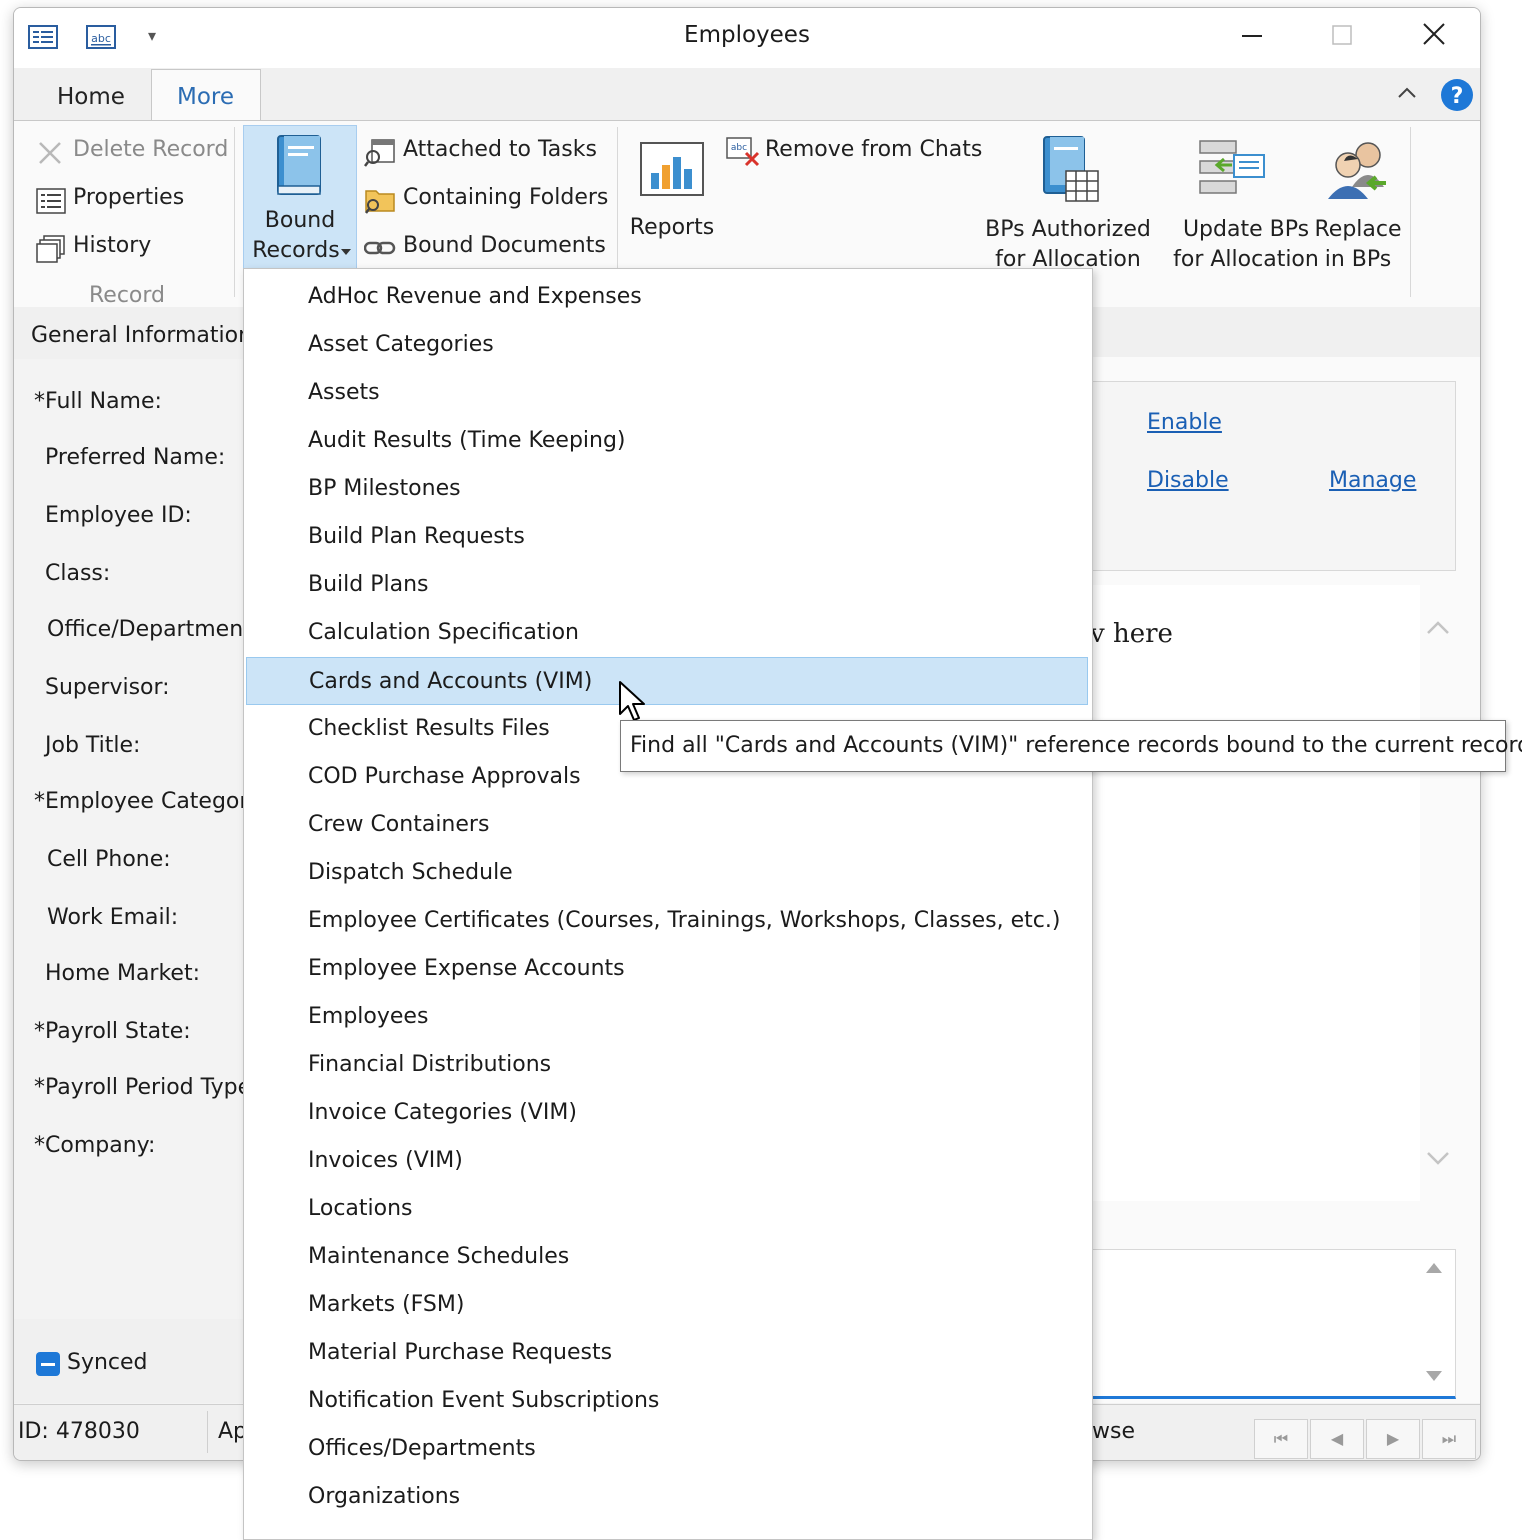 The height and width of the screenshot is (1540, 1522). What do you see at coordinates (1184, 422) in the screenshot?
I see `enable-link: Enable` at bounding box center [1184, 422].